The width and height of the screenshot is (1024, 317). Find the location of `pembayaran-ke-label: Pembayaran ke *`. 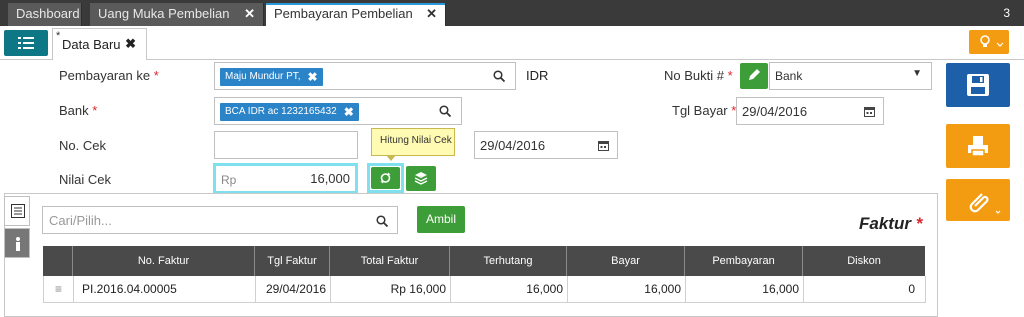

pembayaran-ke-label: Pembayaran ke * is located at coordinates (109, 75).